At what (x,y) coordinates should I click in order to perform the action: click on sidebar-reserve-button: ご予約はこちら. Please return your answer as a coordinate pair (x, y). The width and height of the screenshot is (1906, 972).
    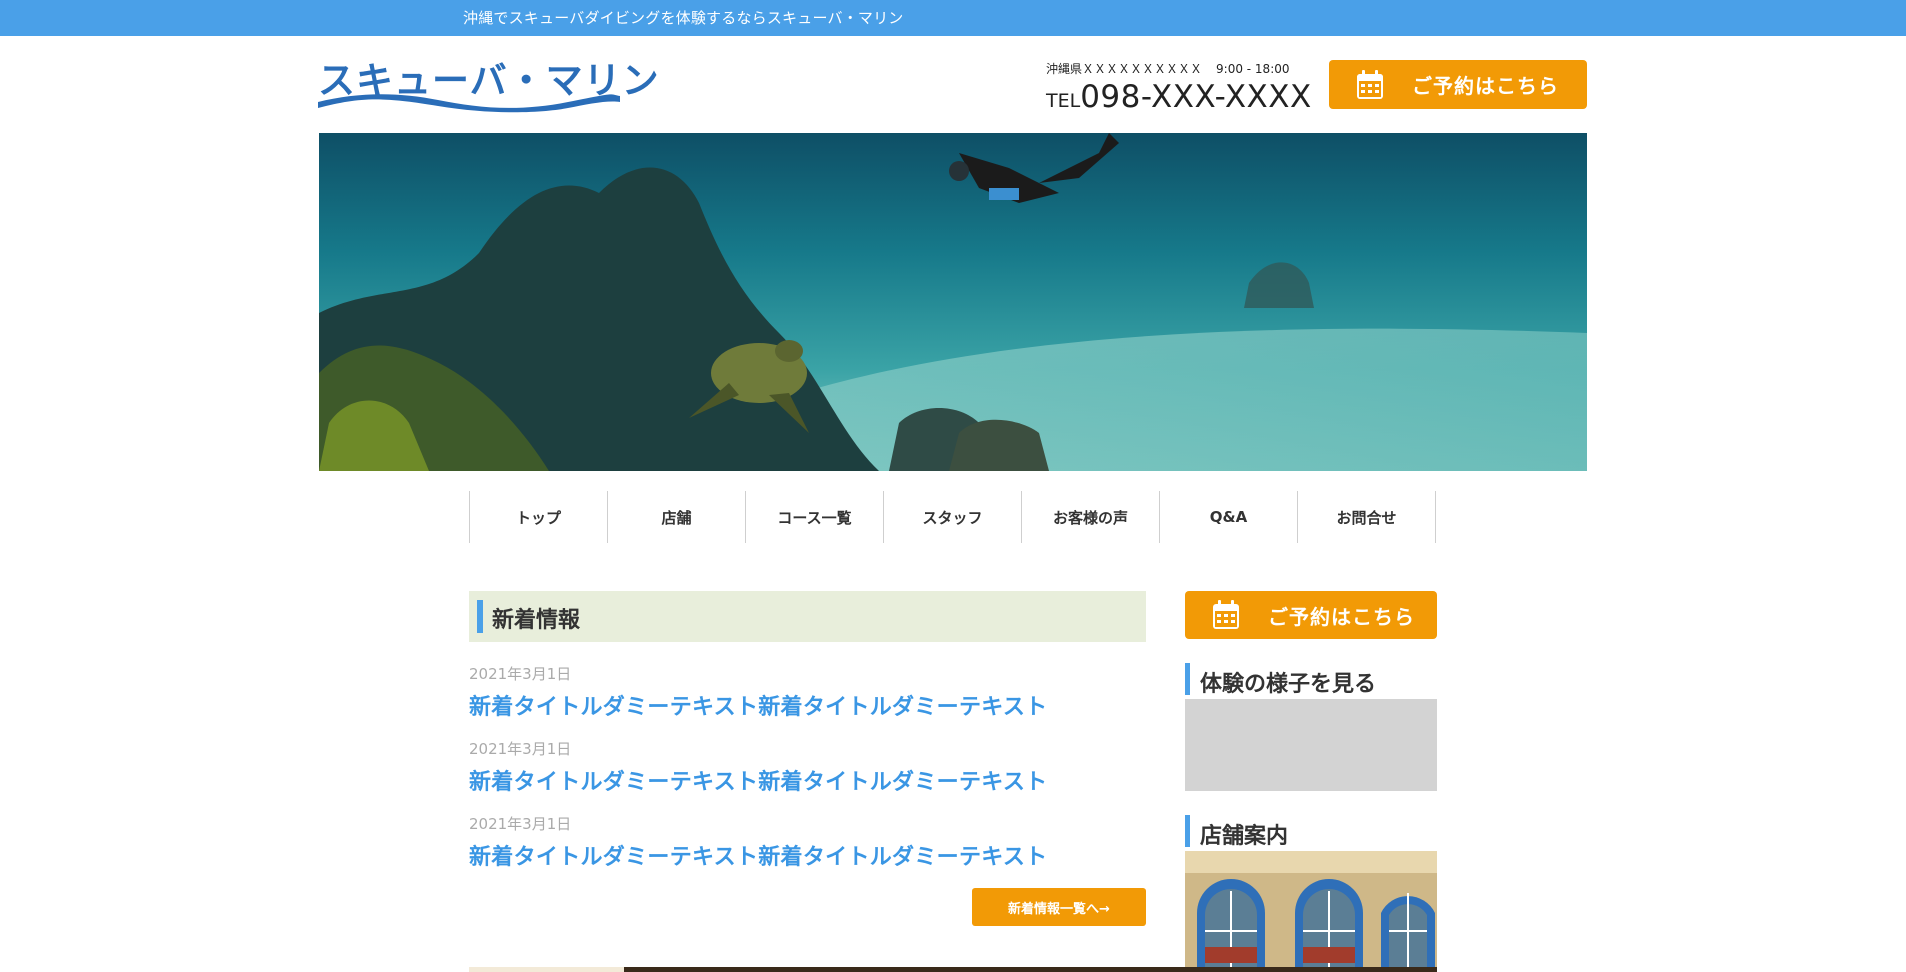
    Looking at the image, I should click on (1311, 615).